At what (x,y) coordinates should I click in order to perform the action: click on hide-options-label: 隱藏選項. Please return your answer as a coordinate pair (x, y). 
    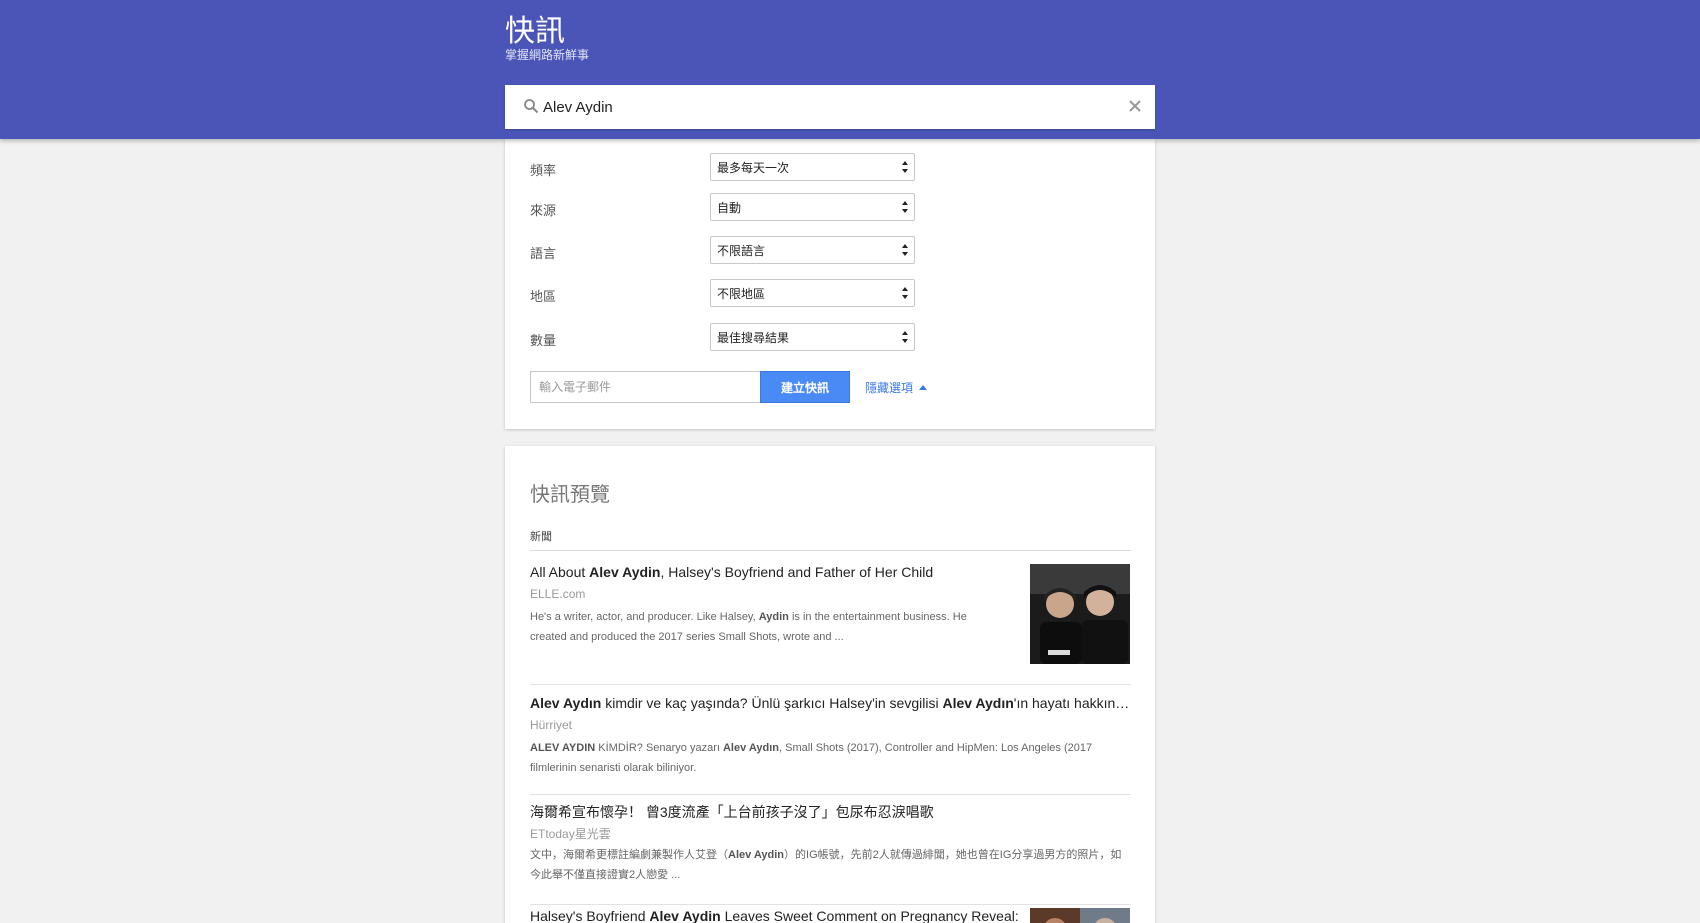
    Looking at the image, I should click on (889, 388).